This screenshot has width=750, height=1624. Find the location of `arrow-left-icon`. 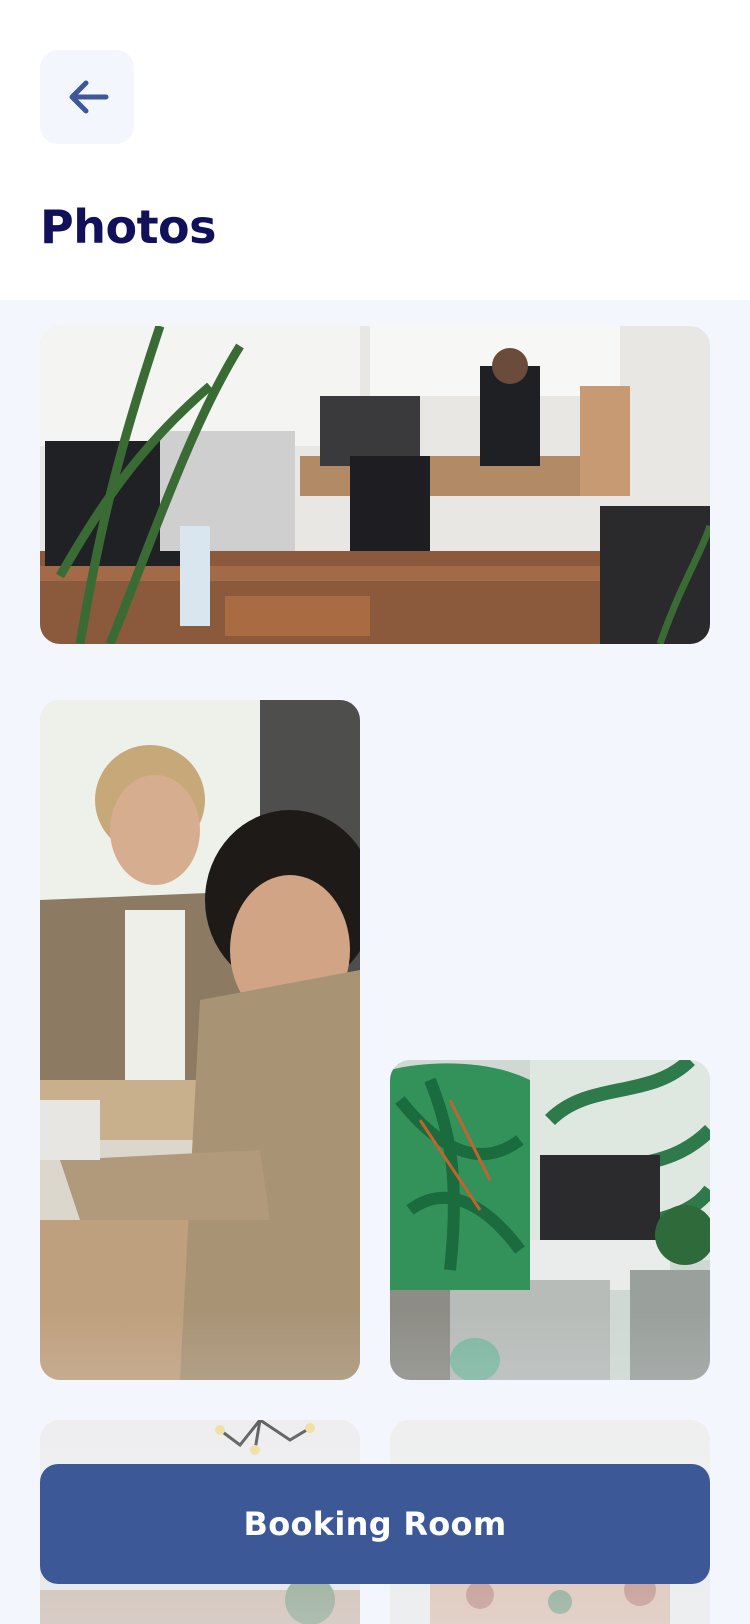

arrow-left-icon is located at coordinates (89, 97).